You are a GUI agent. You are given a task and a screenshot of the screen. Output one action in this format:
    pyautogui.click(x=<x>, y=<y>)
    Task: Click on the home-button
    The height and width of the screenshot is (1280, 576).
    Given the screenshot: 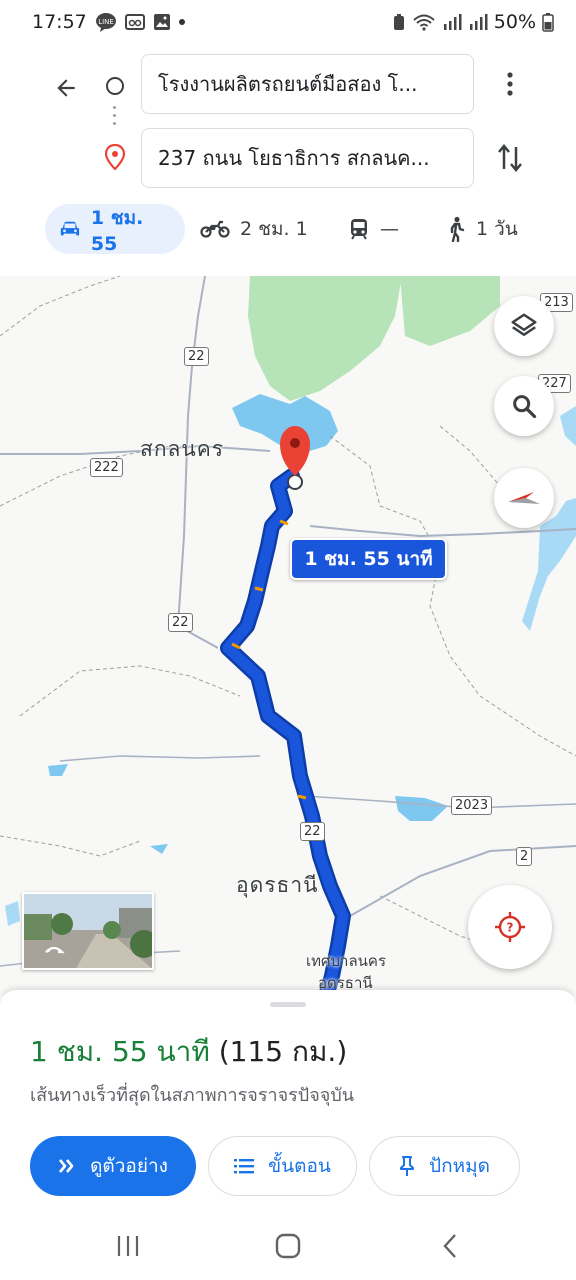 What is the action you would take?
    pyautogui.click(x=288, y=1246)
    